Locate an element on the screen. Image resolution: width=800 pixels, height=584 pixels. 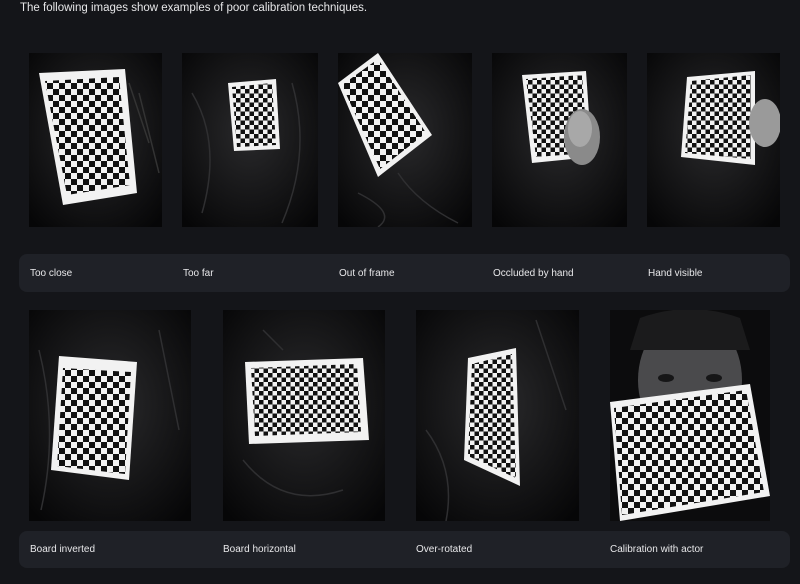
caption-too-close: Too close is located at coordinates (51, 273).